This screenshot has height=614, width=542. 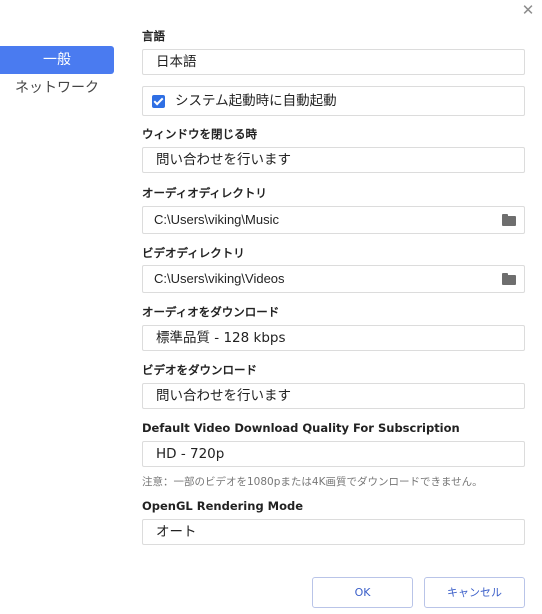 What do you see at coordinates (158, 101) in the screenshot?
I see `autostart-checkbox` at bounding box center [158, 101].